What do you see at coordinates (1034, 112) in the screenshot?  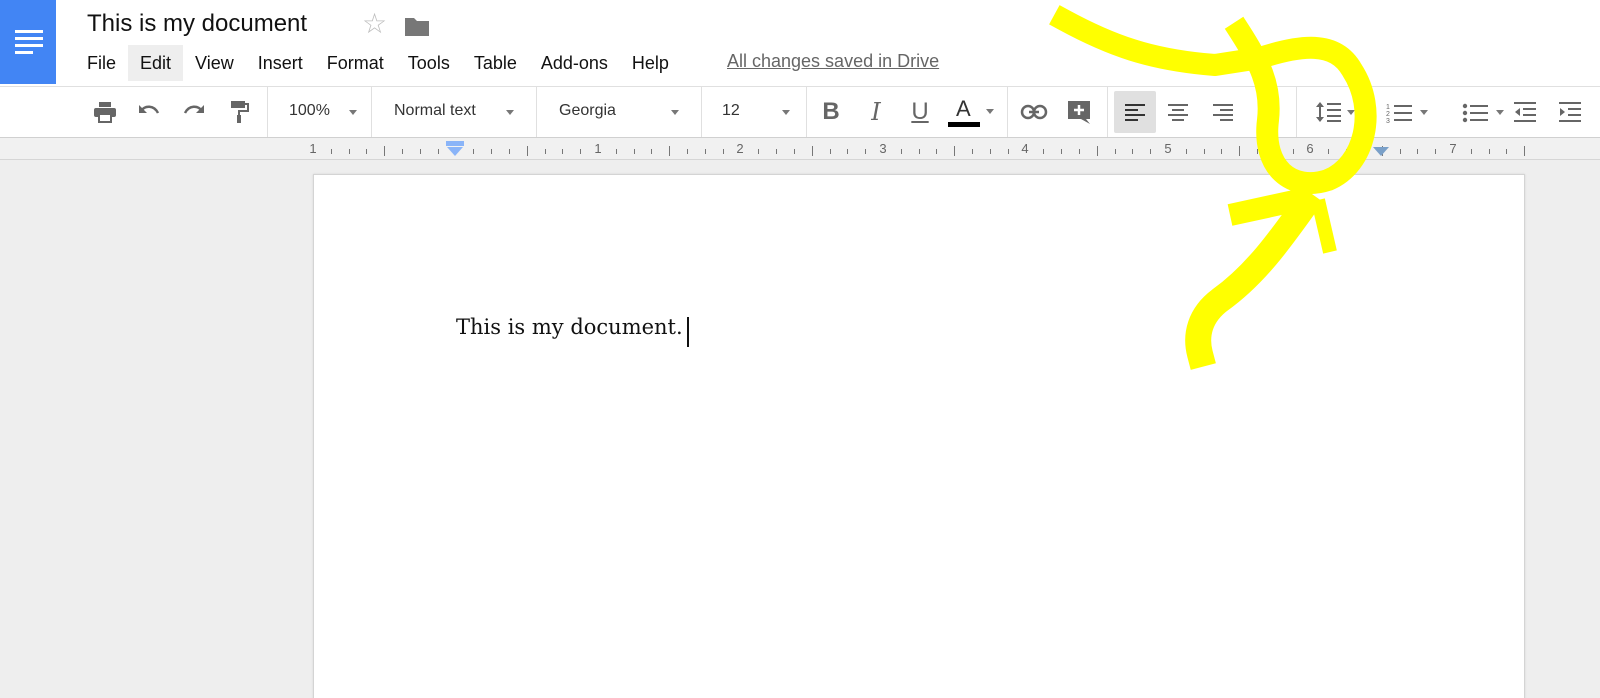 I see `link-icon` at bounding box center [1034, 112].